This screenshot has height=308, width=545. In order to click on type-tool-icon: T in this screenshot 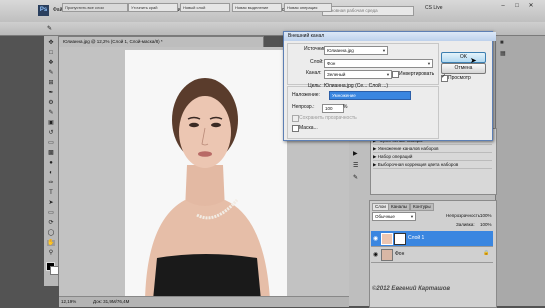, I will do `click(51, 193)`.